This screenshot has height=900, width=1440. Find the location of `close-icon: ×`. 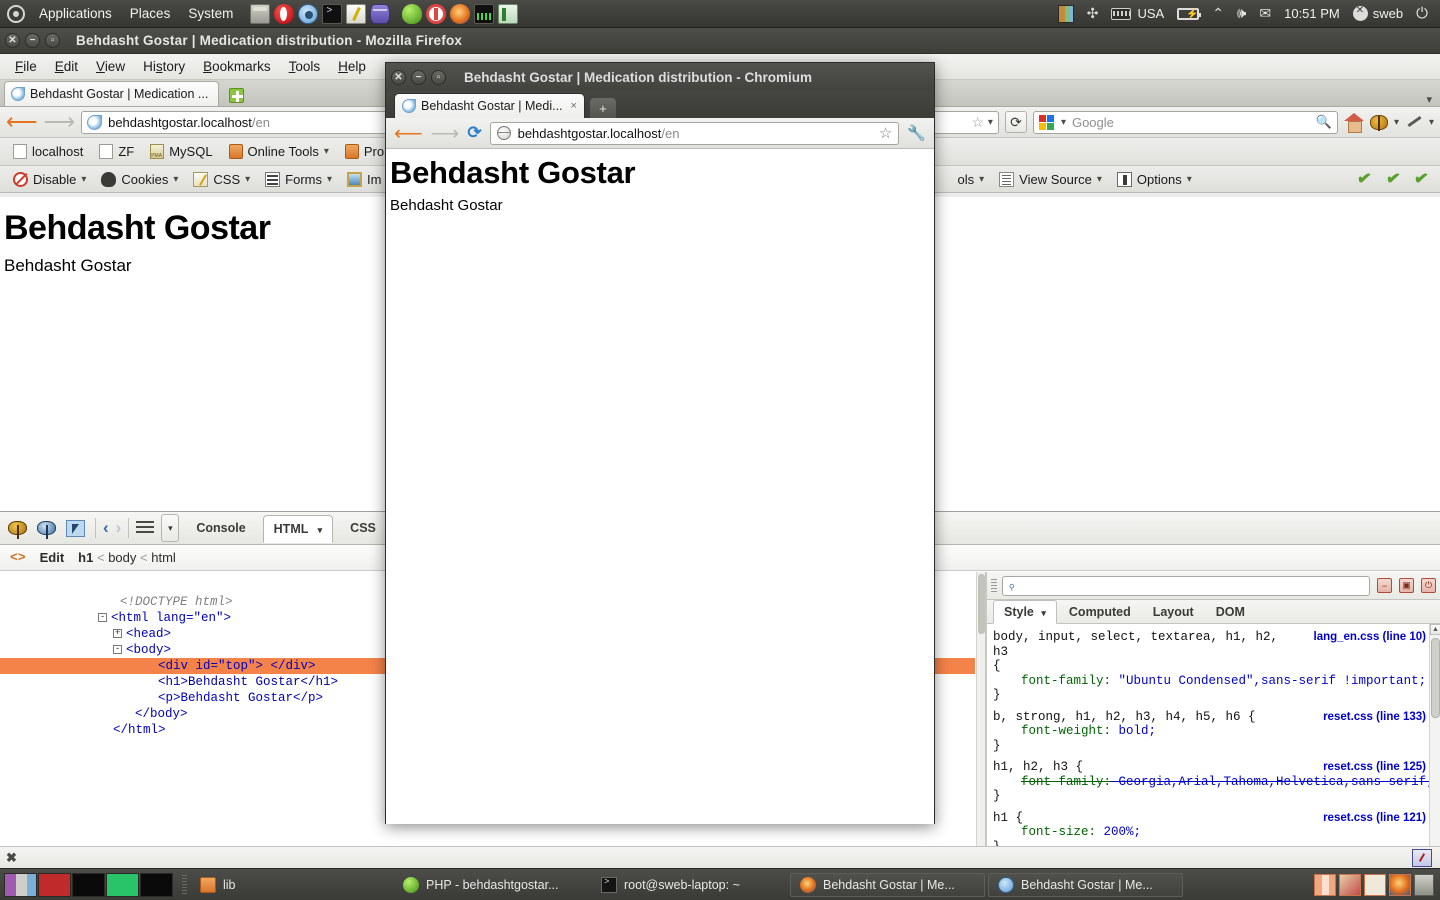

close-icon: × is located at coordinates (574, 106).